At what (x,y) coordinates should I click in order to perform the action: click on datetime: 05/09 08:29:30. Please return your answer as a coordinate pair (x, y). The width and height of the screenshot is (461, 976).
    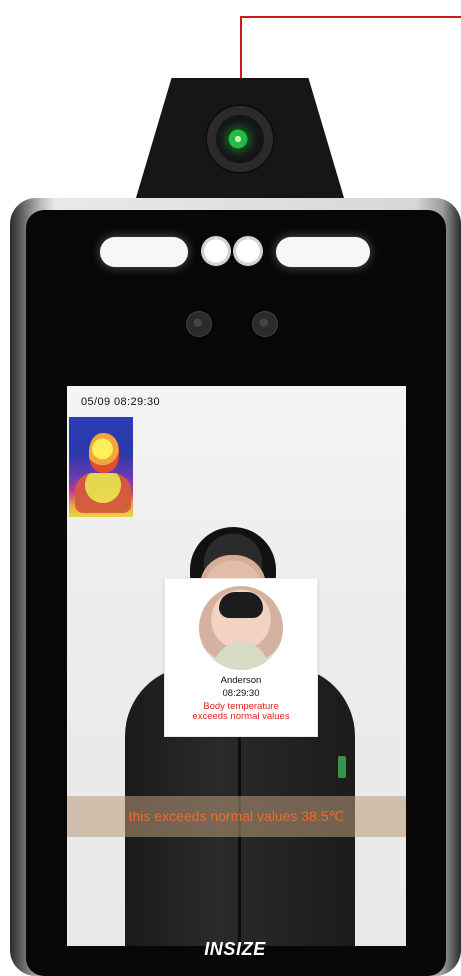
    Looking at the image, I should click on (121, 402).